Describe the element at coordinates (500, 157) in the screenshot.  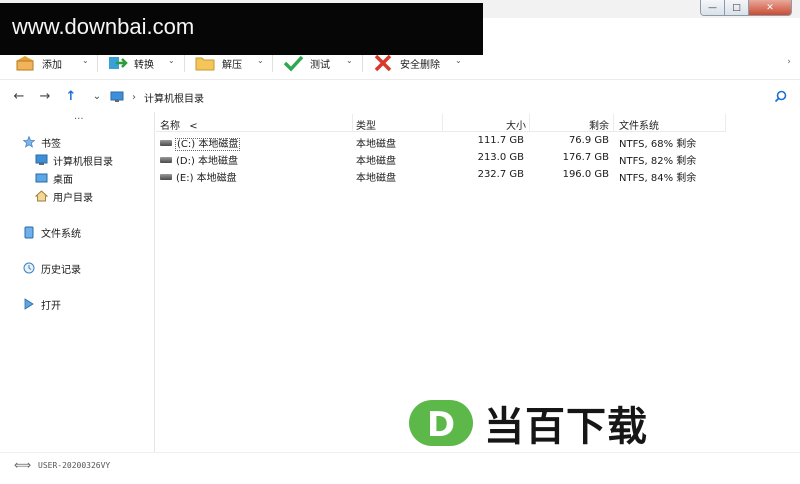
I see `drive-size-cell: 213.0 GB` at that location.